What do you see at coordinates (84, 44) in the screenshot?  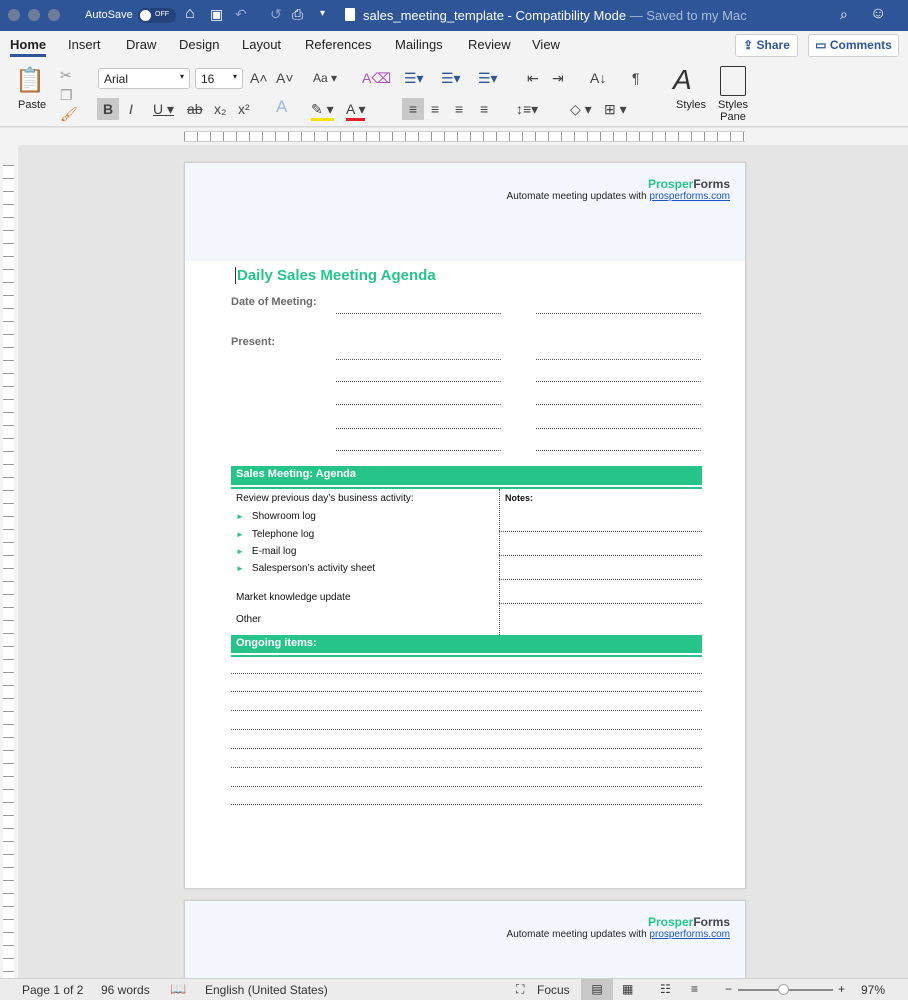 I see `tab-insert: Insert` at bounding box center [84, 44].